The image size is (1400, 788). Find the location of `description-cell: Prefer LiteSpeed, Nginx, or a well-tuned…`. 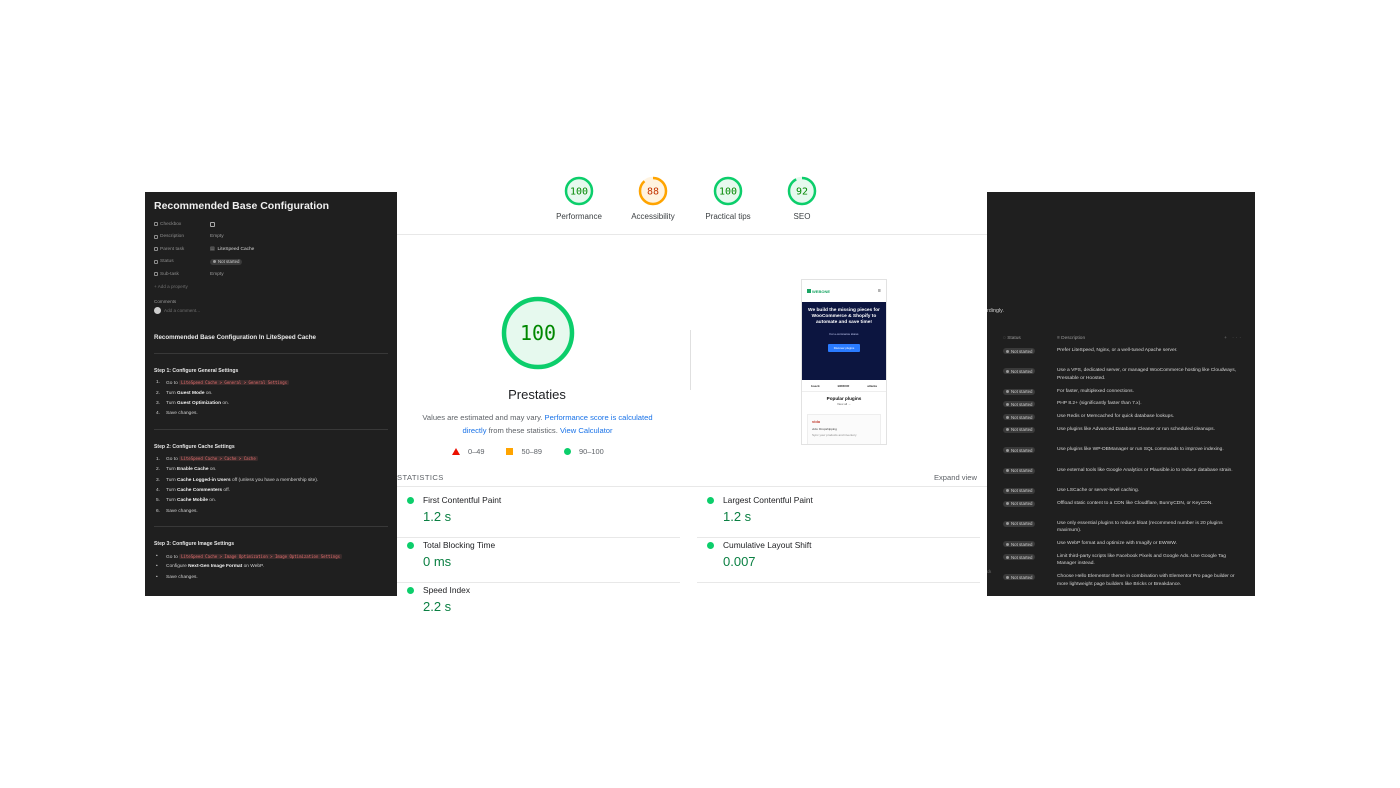

description-cell: Prefer LiteSpeed, Nginx, or a well-tuned… is located at coordinates (1147, 350).